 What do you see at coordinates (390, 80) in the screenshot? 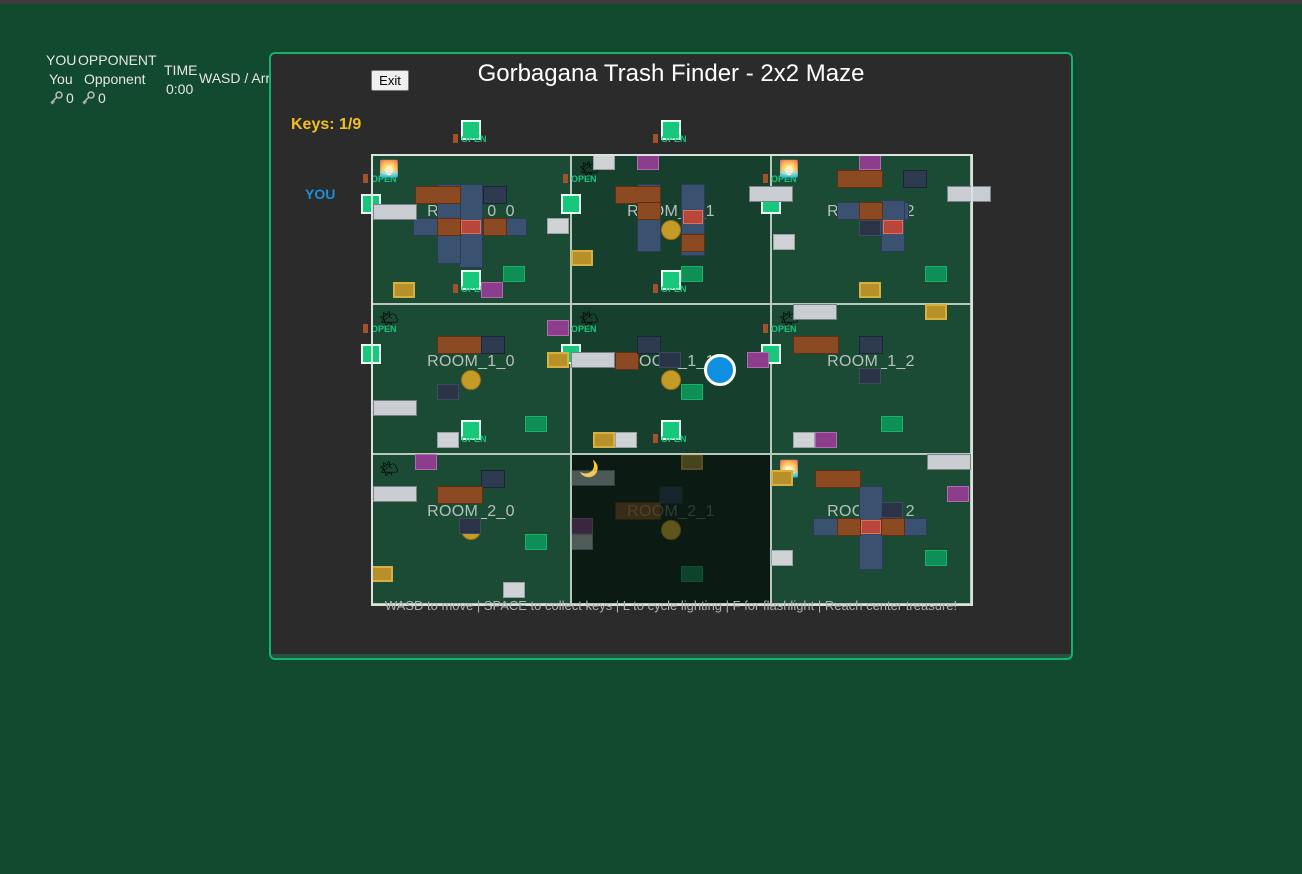
I see `exit-button: Exit` at bounding box center [390, 80].